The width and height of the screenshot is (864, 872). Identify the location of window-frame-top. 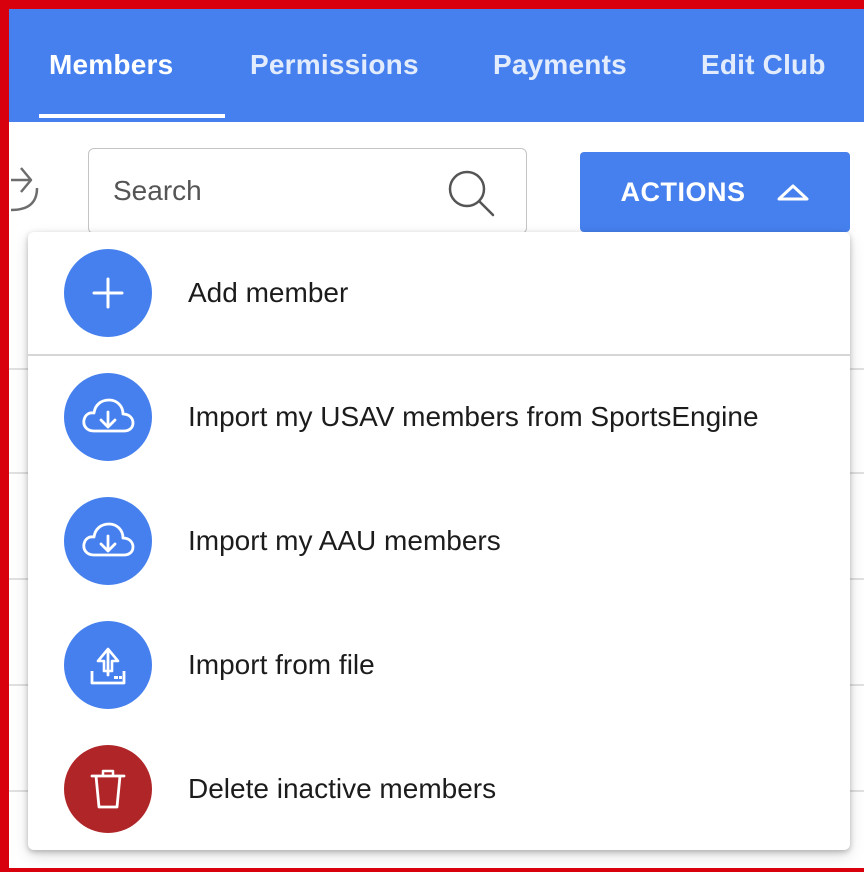
(432, 4).